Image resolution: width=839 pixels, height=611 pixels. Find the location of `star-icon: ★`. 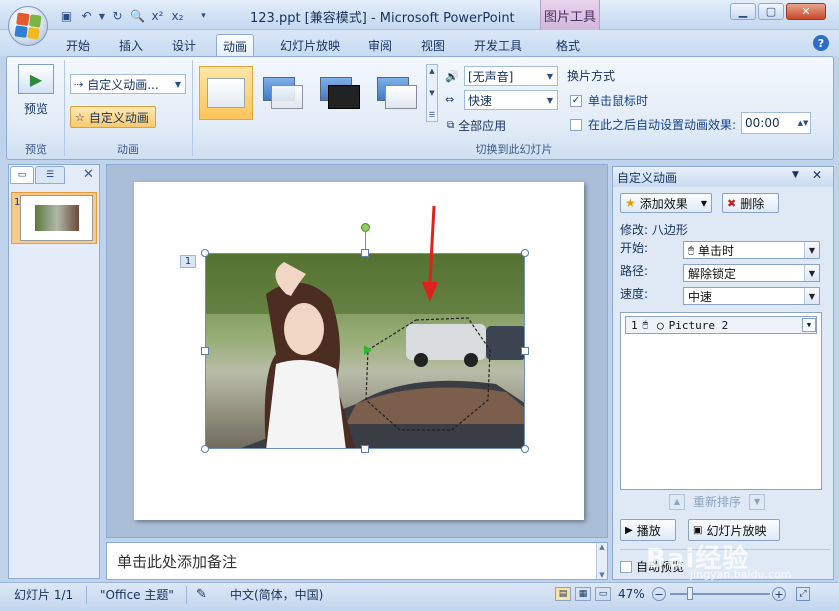

star-icon: ★ is located at coordinates (630, 203).